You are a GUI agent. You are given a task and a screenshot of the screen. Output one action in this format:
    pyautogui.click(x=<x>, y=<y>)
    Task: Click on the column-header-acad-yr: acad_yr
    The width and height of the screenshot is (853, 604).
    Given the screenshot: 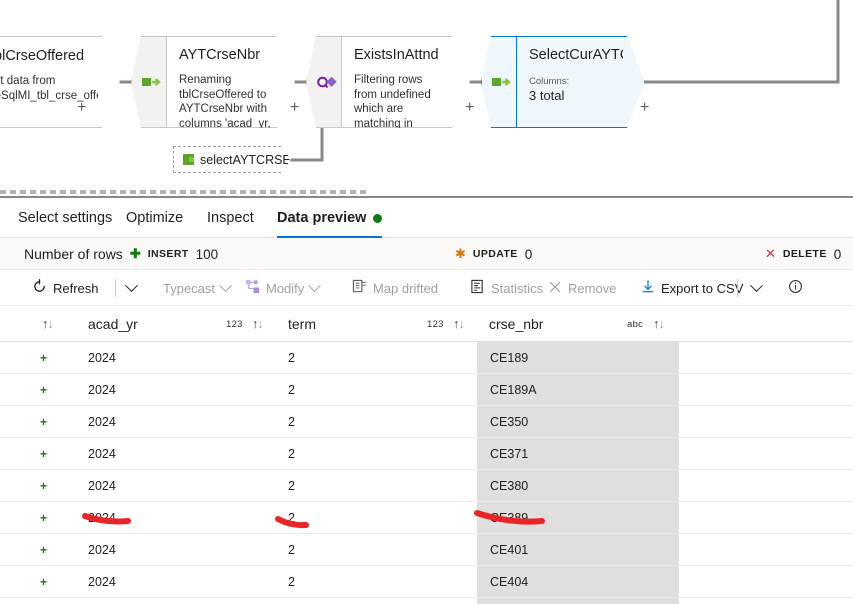 What is the action you would take?
    pyautogui.click(x=113, y=324)
    